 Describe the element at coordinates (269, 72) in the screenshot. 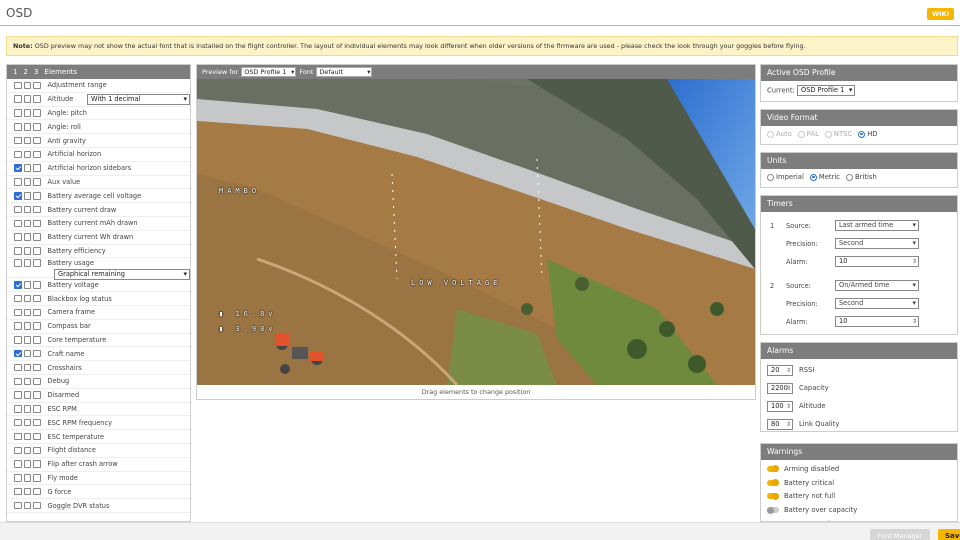

I see `preview-profile-select: OSD Profile 1` at that location.